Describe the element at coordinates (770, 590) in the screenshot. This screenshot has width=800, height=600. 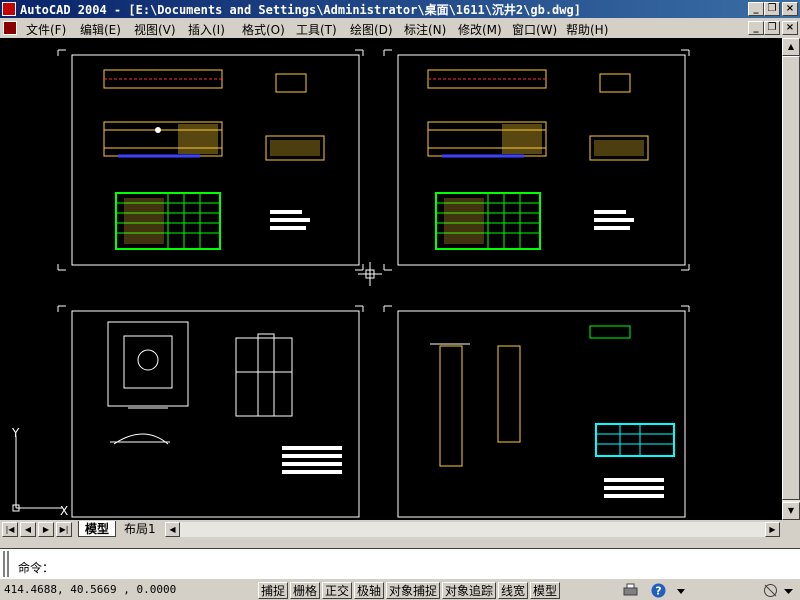
I see `trade-center-icon` at that location.